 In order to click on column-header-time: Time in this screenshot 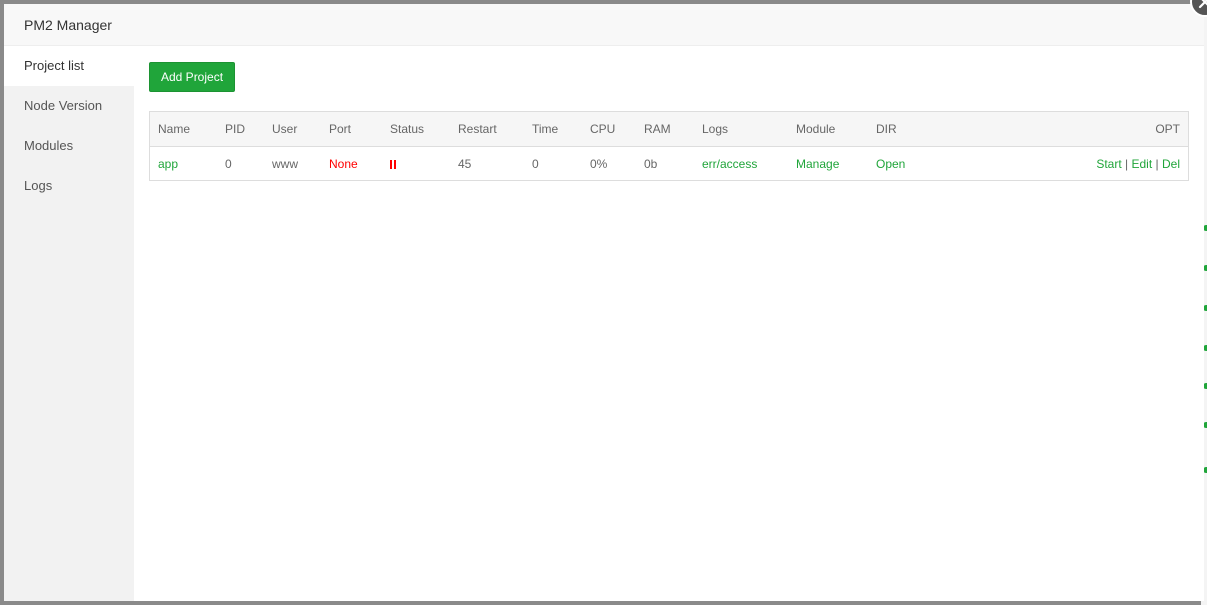, I will do `click(553, 129)`.